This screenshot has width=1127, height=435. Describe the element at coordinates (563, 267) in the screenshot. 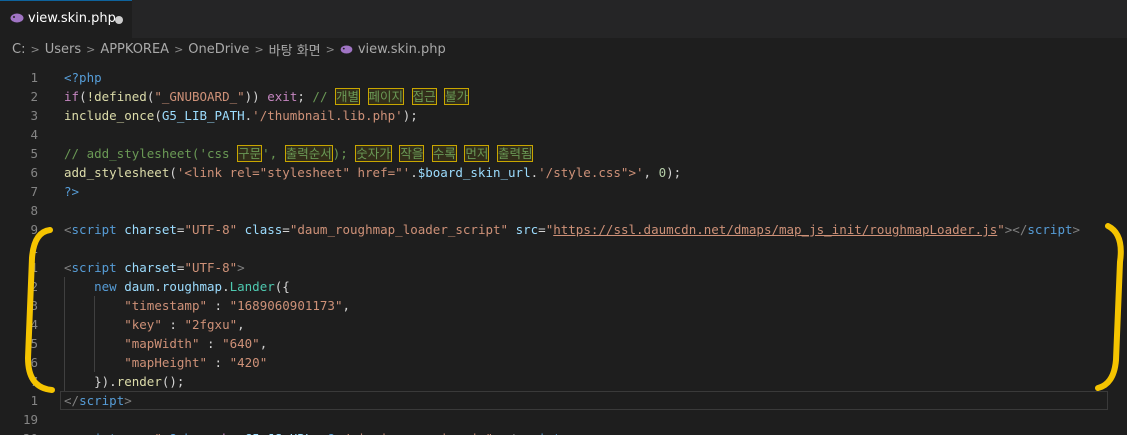

I see `code-line: 1 <script charset="UTF-8">` at that location.